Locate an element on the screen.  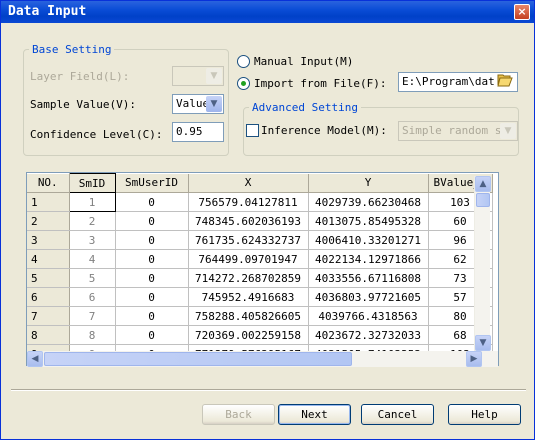
window-title: Data Input is located at coordinates (47, 11).